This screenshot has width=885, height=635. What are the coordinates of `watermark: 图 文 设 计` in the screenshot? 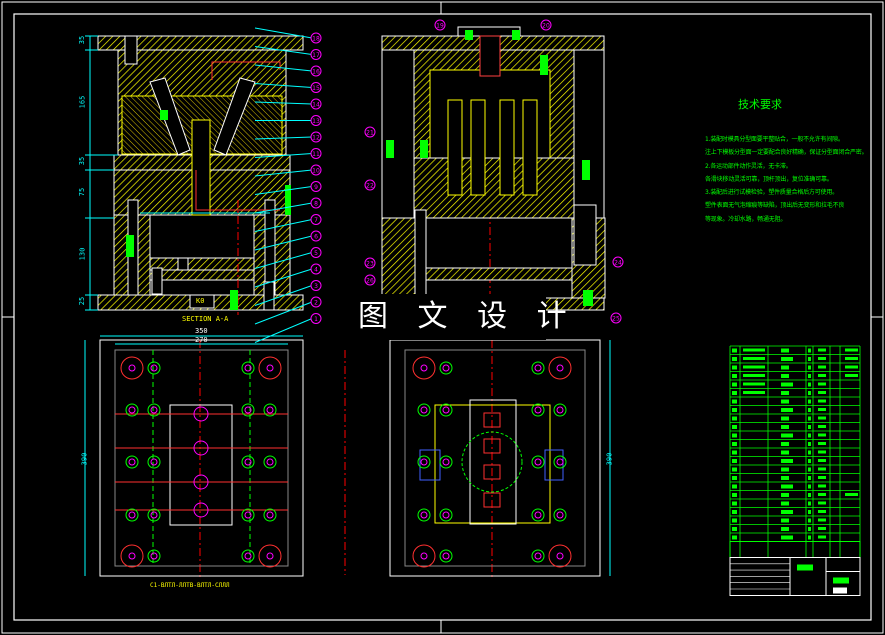 It's located at (462, 317).